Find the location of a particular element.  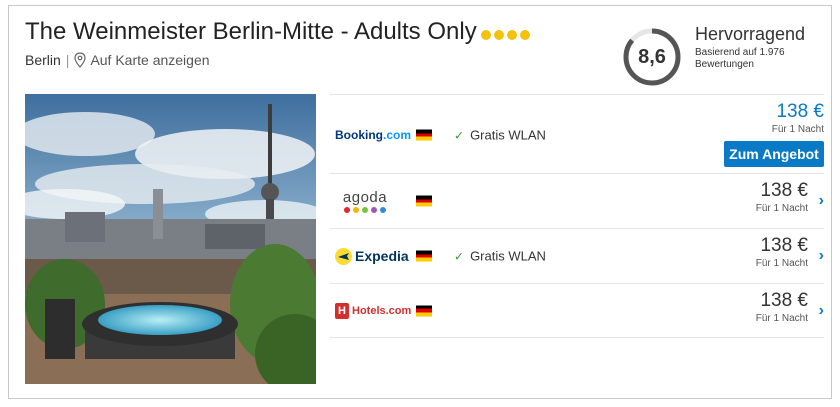

rating-basis: Basierend auf 1.976 Bewertungen is located at coordinates (740, 58).